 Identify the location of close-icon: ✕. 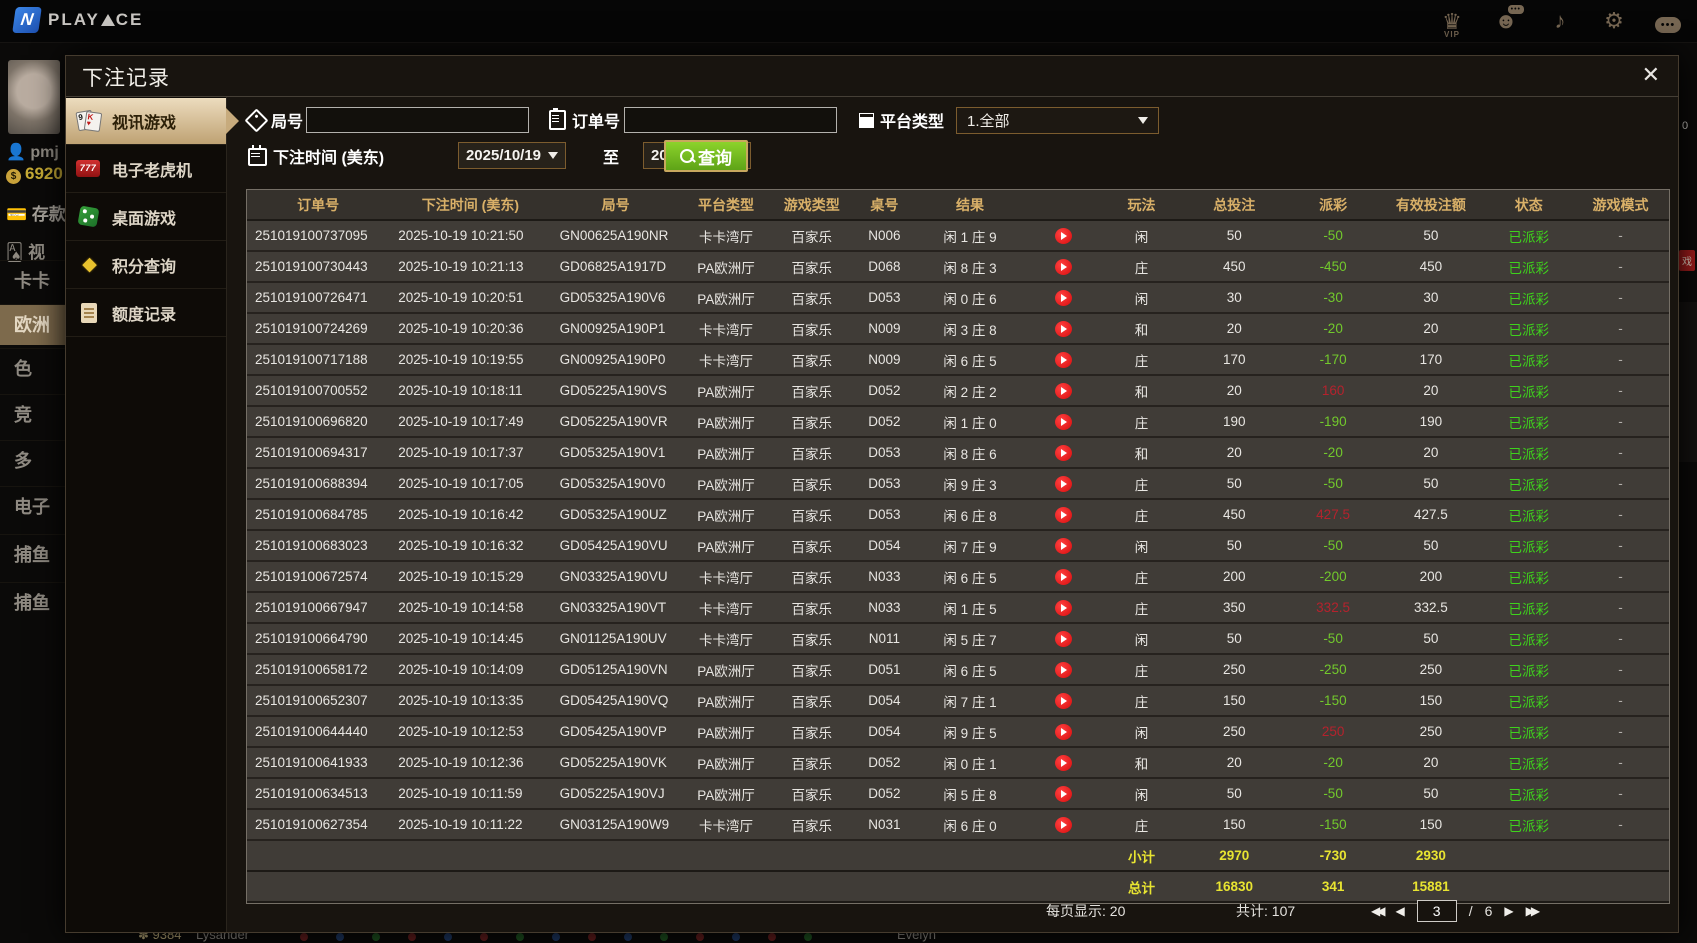
(1651, 75).